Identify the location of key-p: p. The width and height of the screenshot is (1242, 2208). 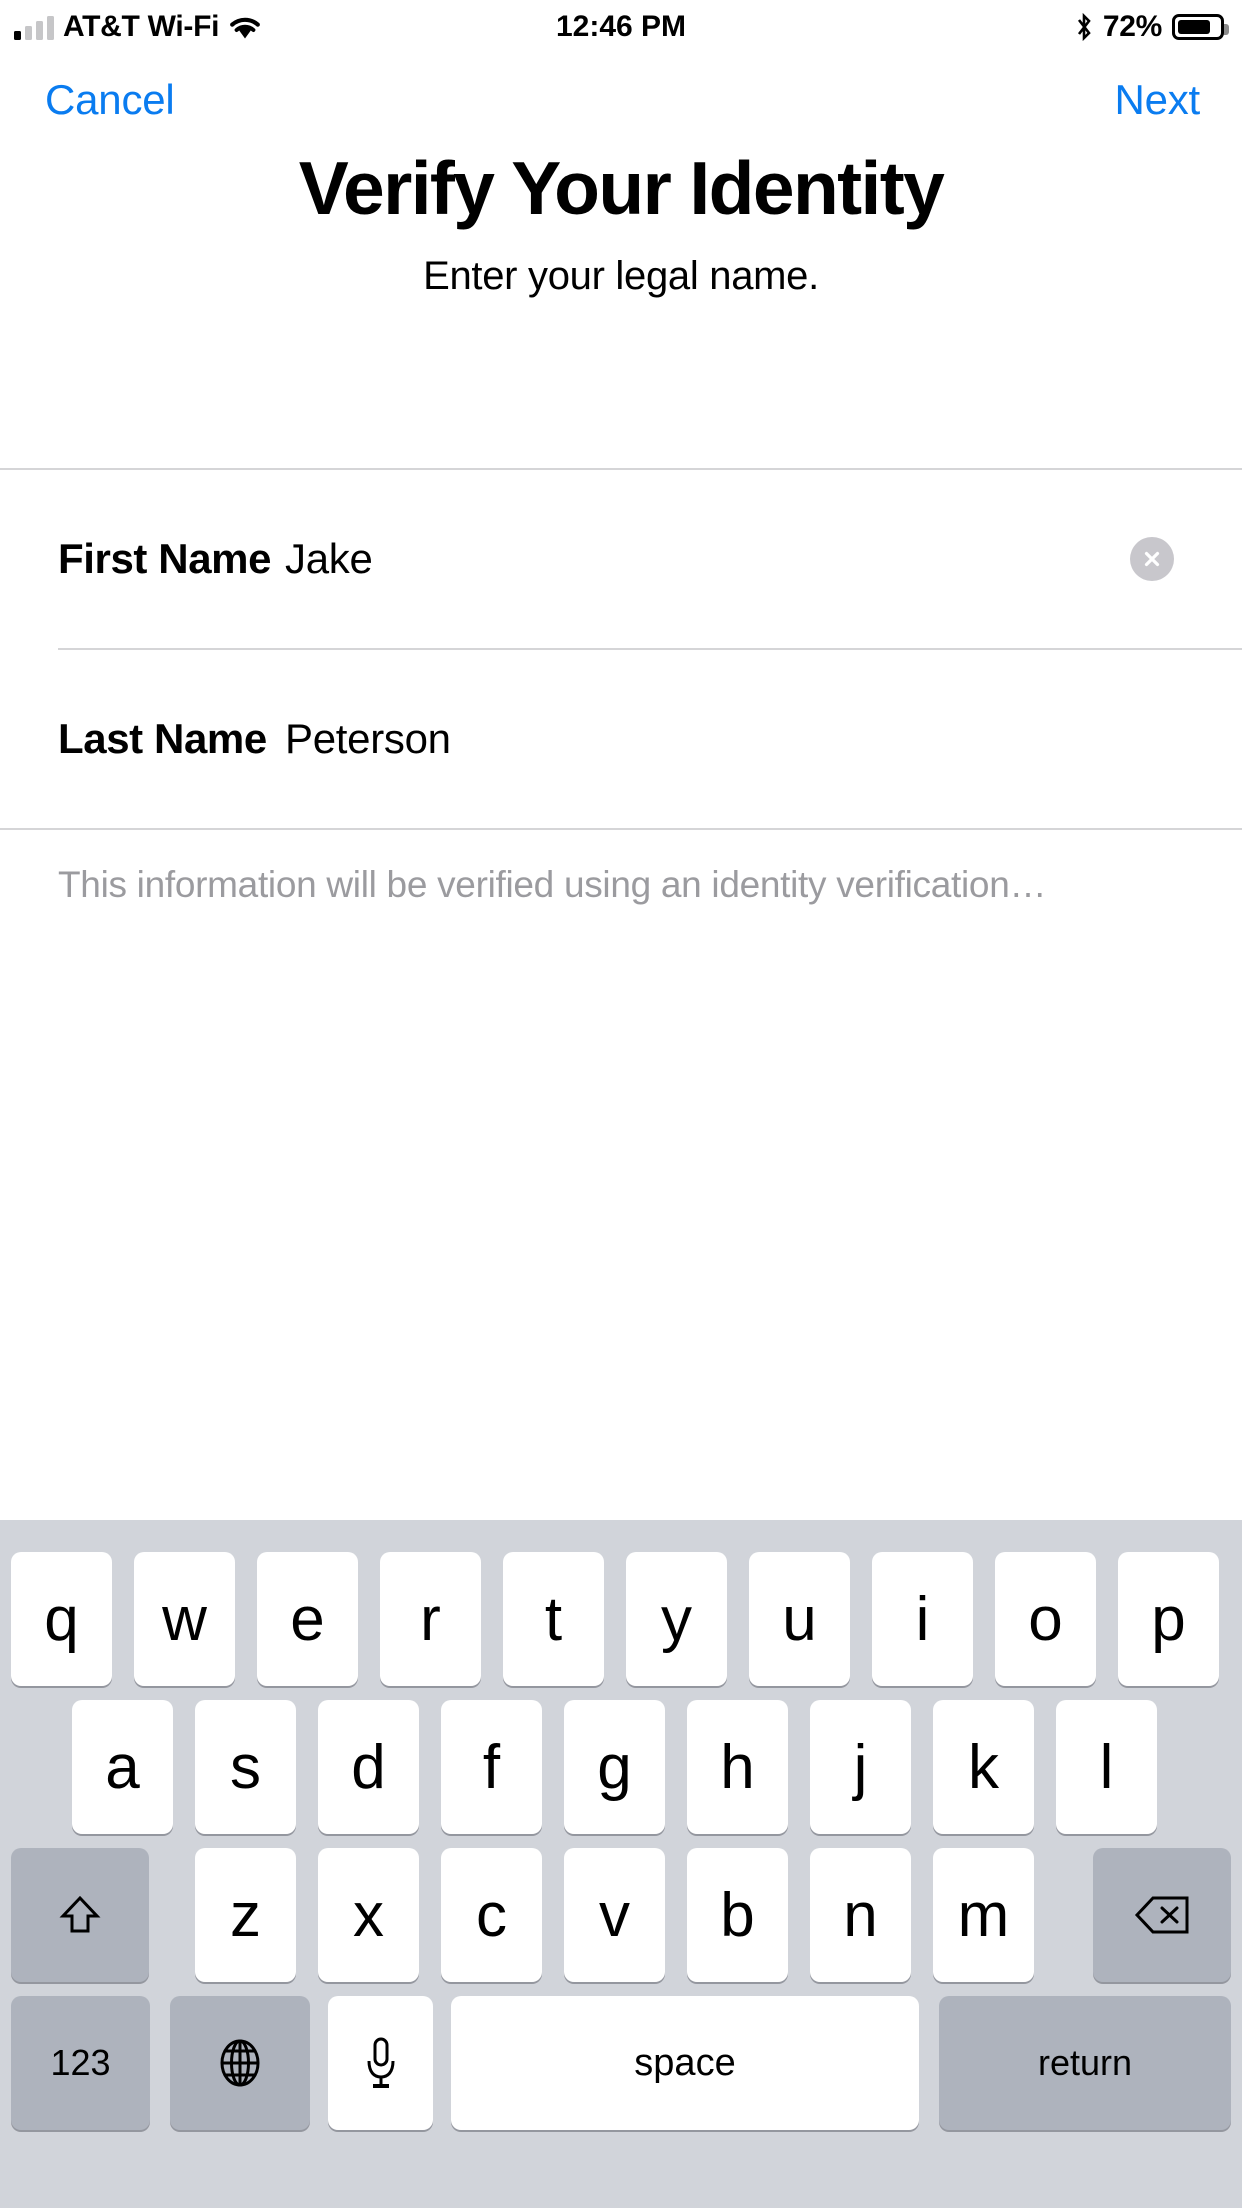
(1168, 1619).